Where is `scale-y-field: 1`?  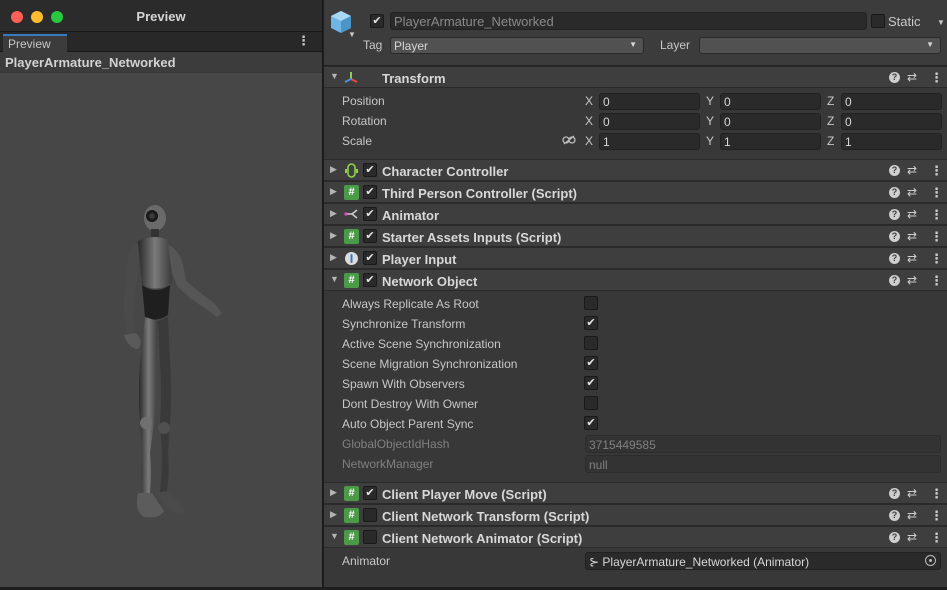 scale-y-field: 1 is located at coordinates (770, 141).